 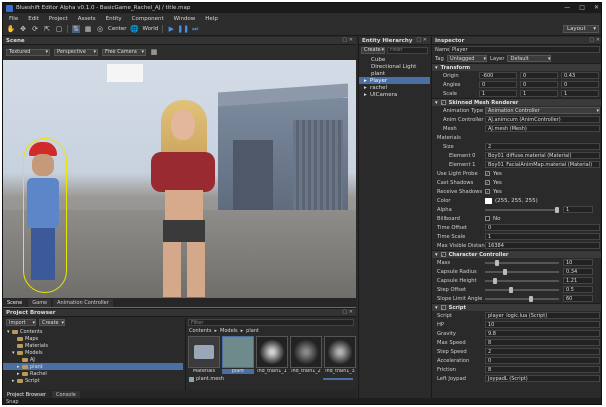 What do you see at coordinates (487, 191) in the screenshot?
I see `receive-shadows-checkbox: ✓` at bounding box center [487, 191].